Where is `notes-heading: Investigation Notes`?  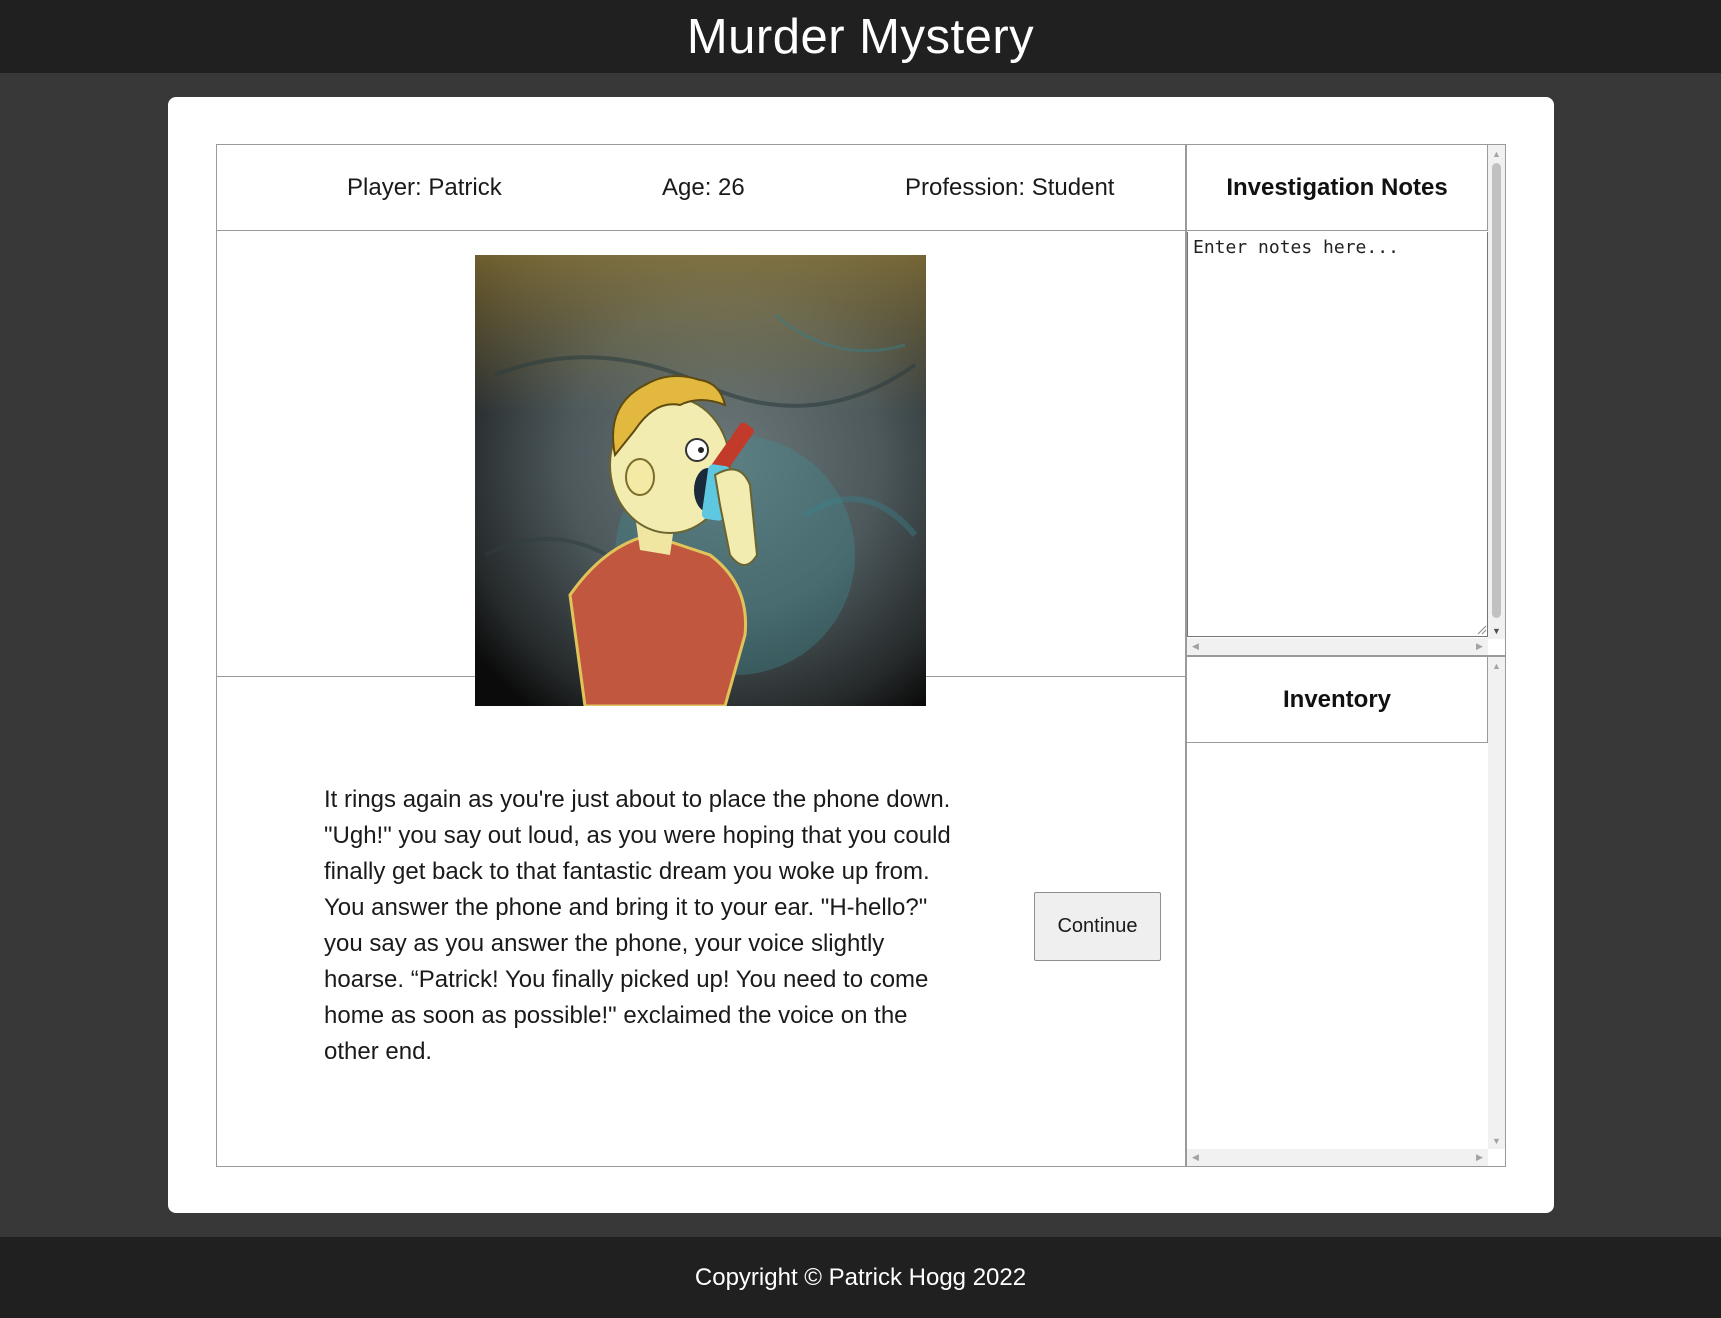
notes-heading: Investigation Notes is located at coordinates (1337, 187).